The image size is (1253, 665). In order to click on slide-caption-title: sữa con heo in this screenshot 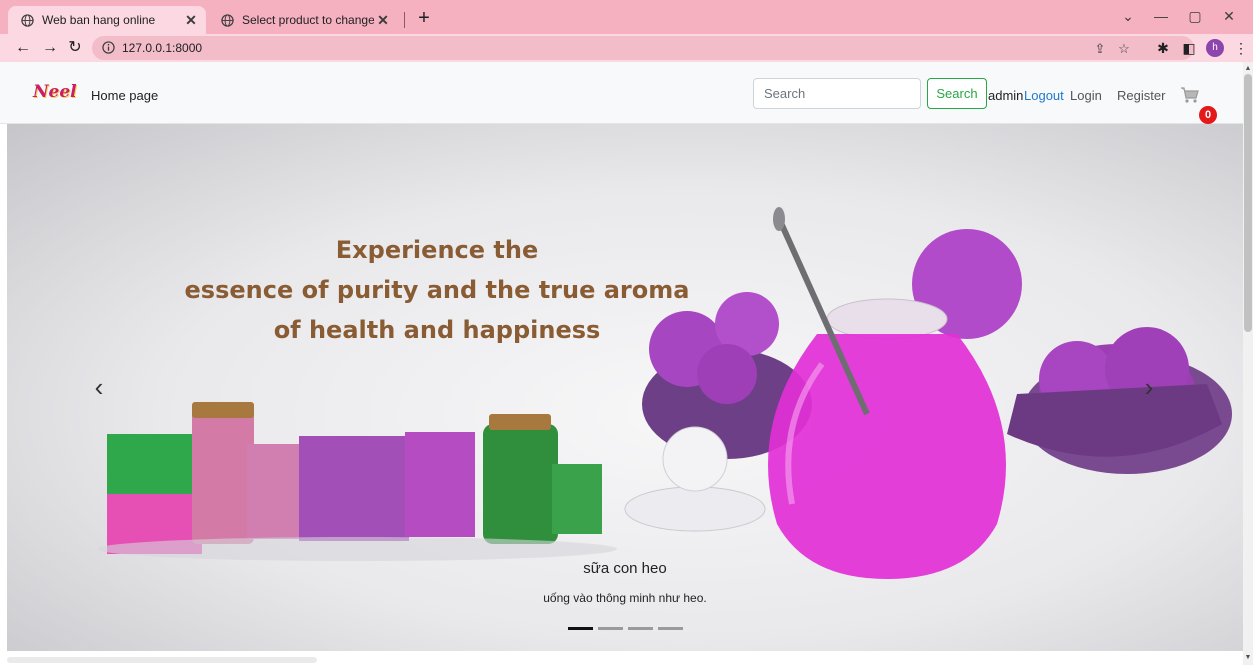, I will do `click(625, 568)`.